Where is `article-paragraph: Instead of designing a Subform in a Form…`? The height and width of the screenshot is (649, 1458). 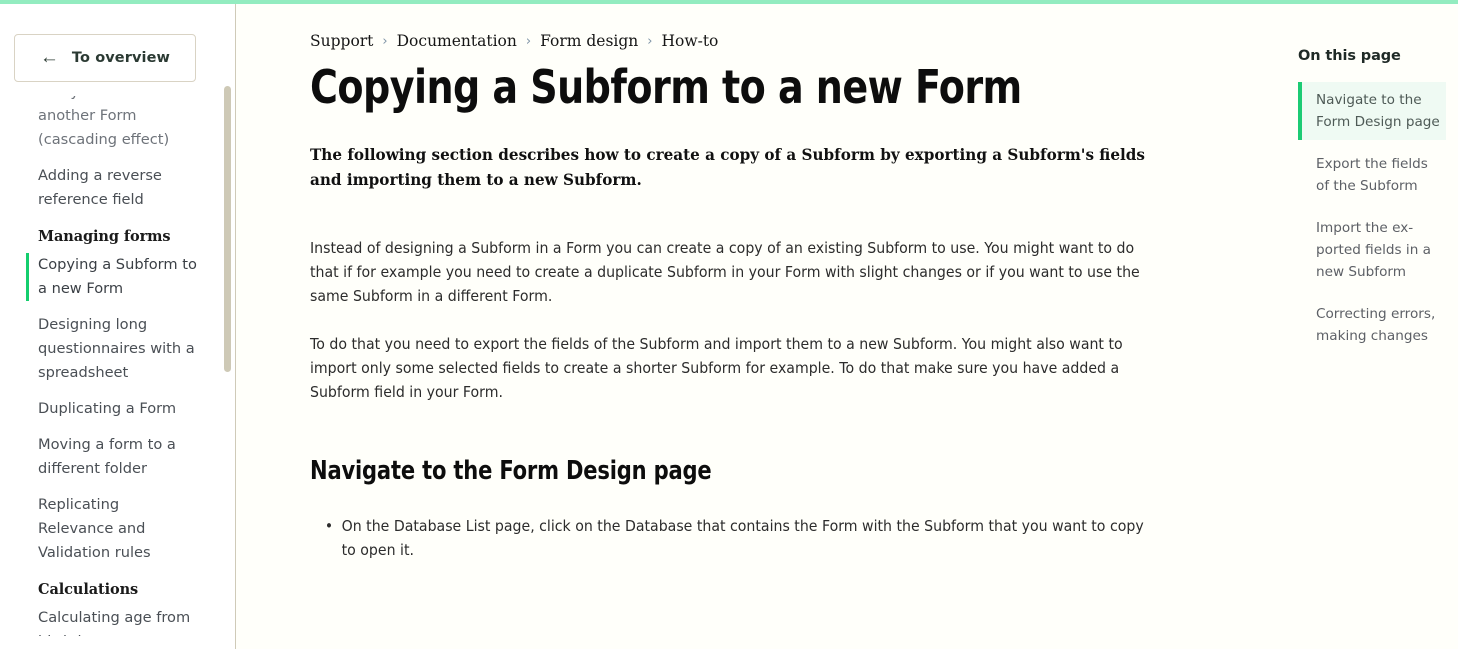 article-paragraph: Instead of designing a Subform in a Form… is located at coordinates (725, 272).